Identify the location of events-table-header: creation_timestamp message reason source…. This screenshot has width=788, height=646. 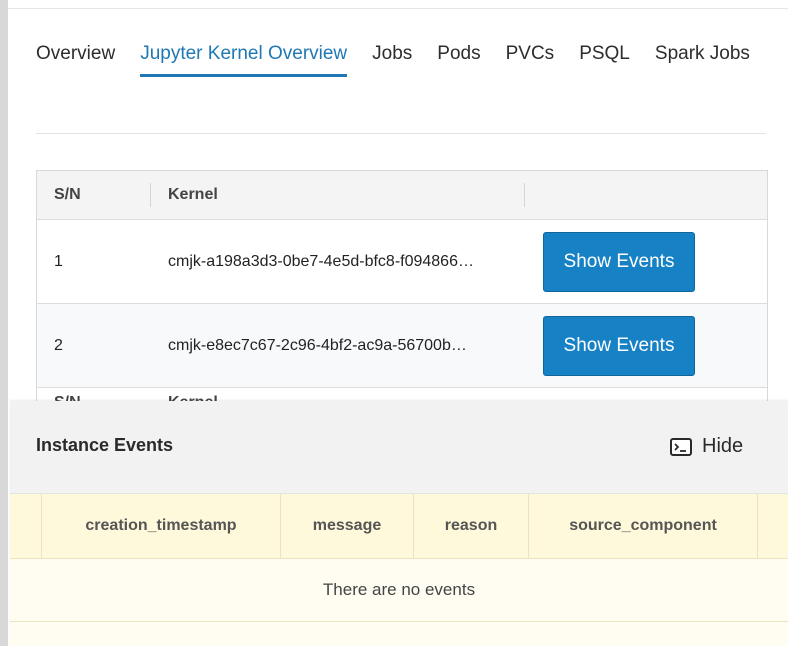
(399, 526).